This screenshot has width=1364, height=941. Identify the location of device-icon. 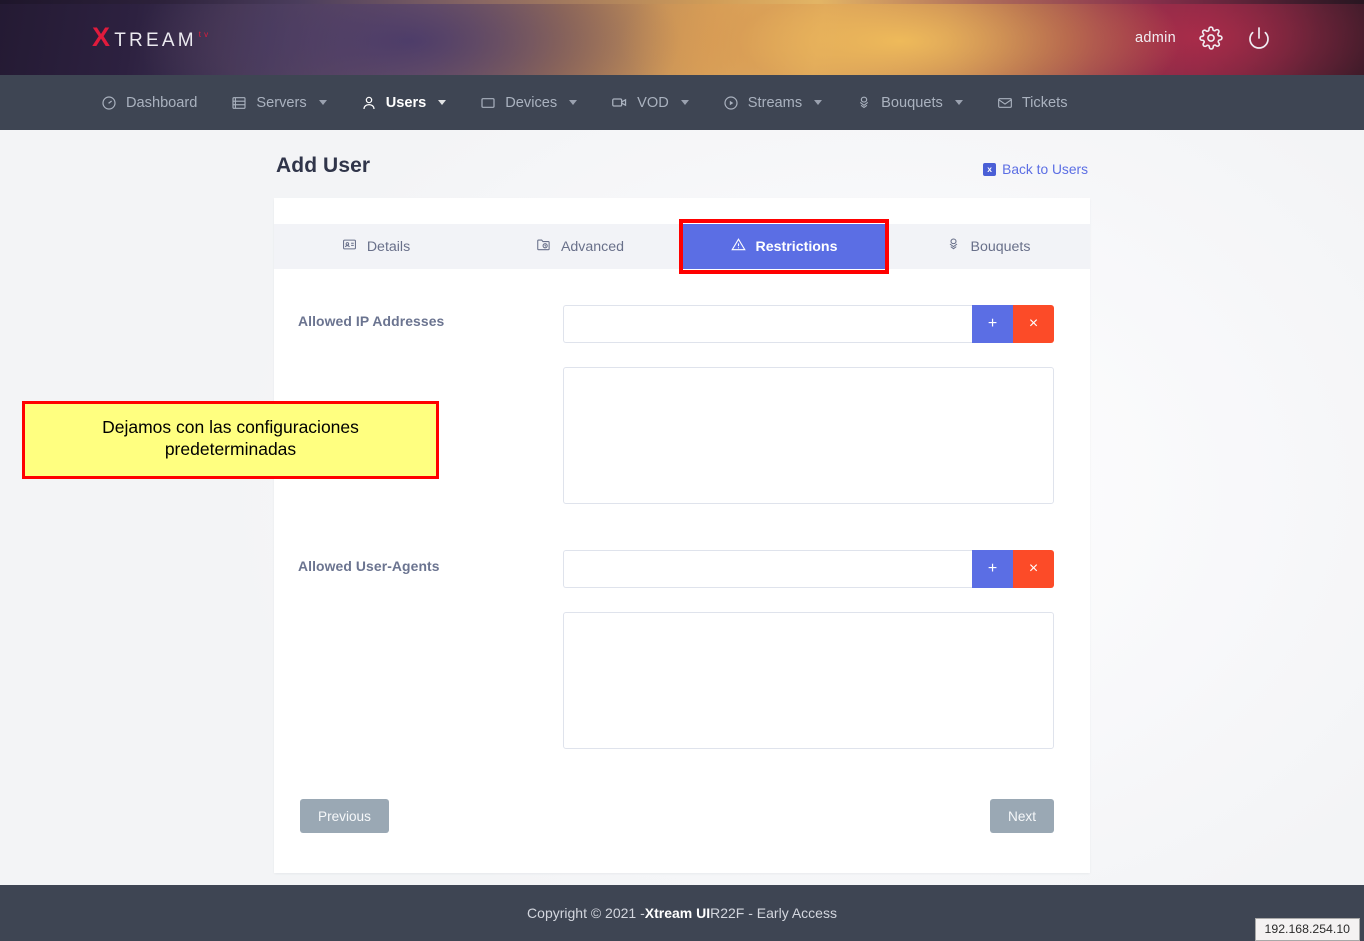
(488, 103).